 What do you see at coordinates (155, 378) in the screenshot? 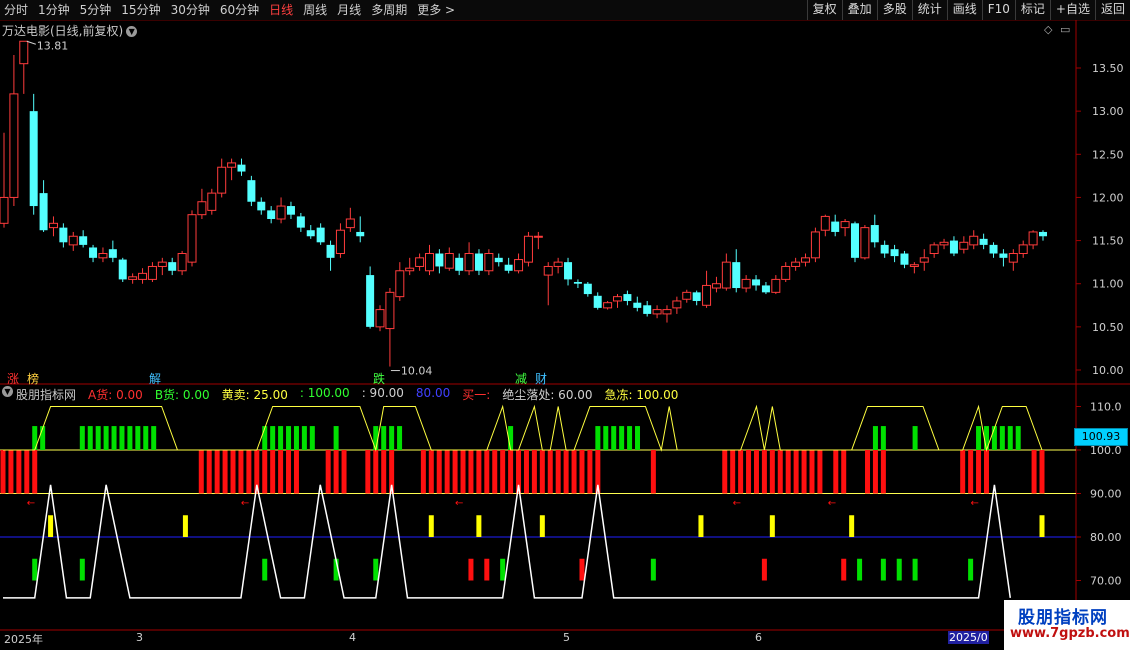
I see `event-marker: 解` at bounding box center [155, 378].